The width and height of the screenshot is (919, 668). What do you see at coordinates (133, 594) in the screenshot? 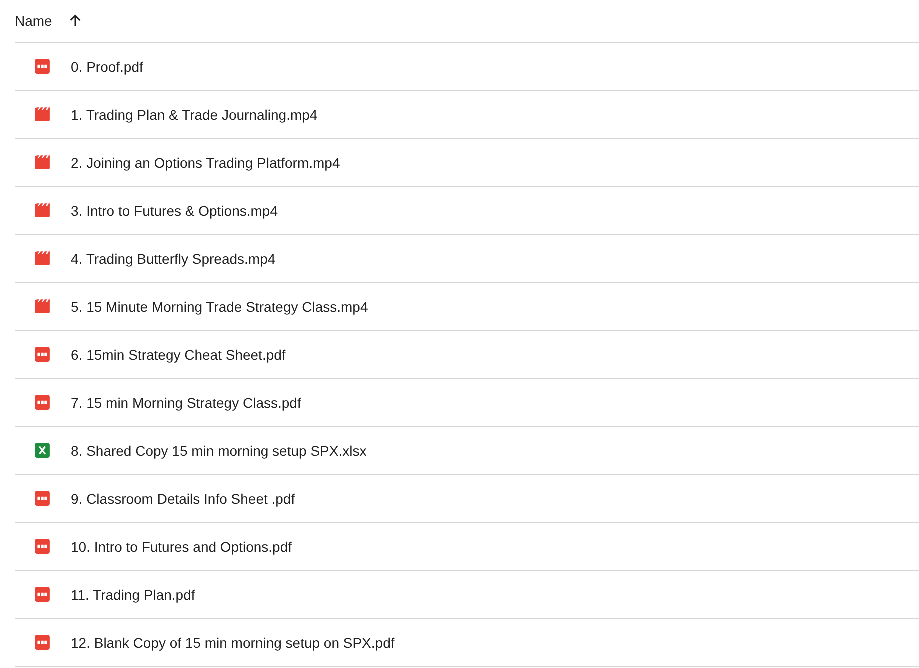
I see `file-name: 11. Trading Plan.pdf` at bounding box center [133, 594].